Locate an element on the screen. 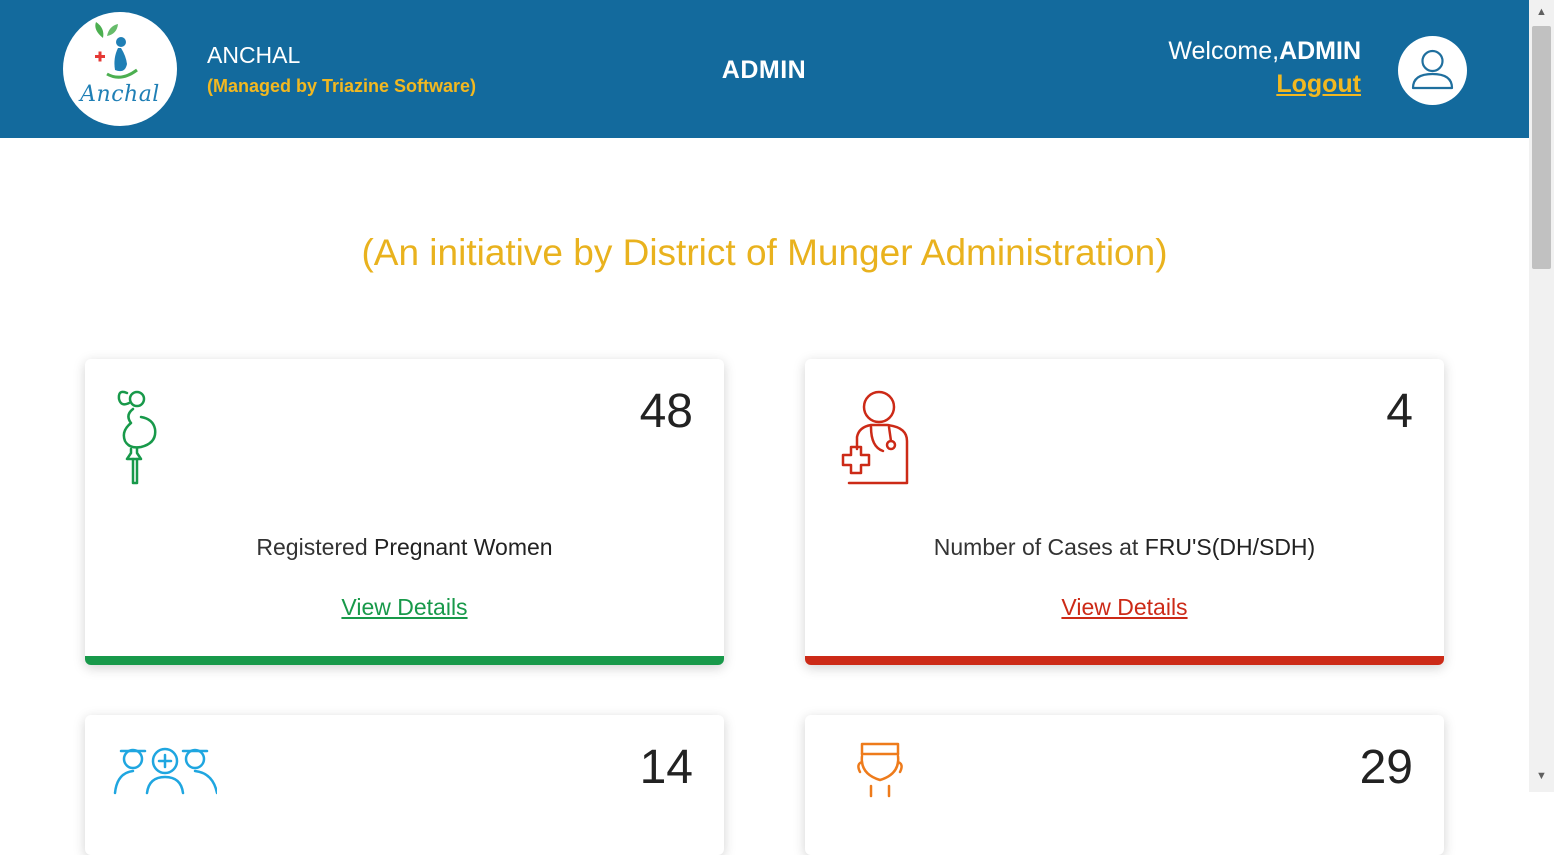  card-label-plain: Registered is located at coordinates (315, 547).